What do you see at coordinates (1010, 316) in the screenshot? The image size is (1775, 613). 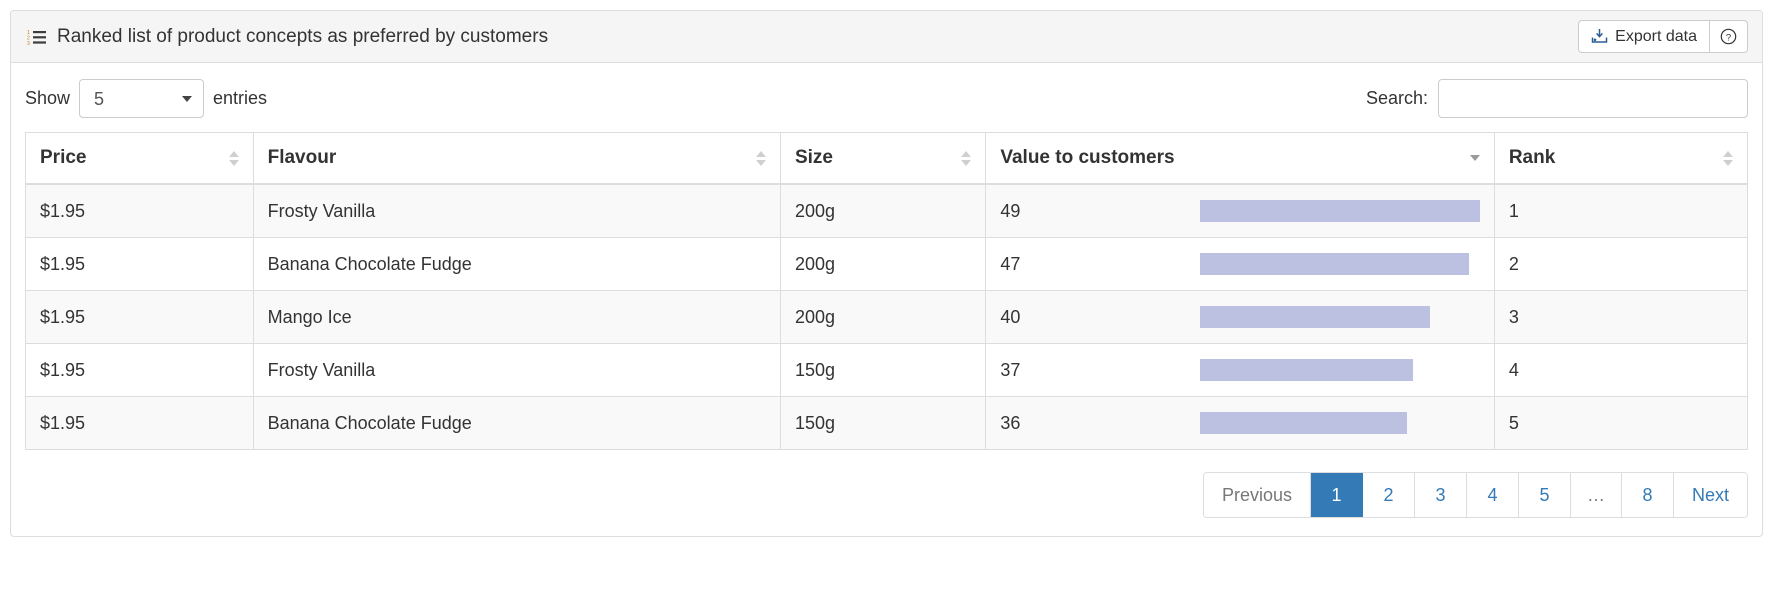 I see `cell-value-number: 40` at bounding box center [1010, 316].